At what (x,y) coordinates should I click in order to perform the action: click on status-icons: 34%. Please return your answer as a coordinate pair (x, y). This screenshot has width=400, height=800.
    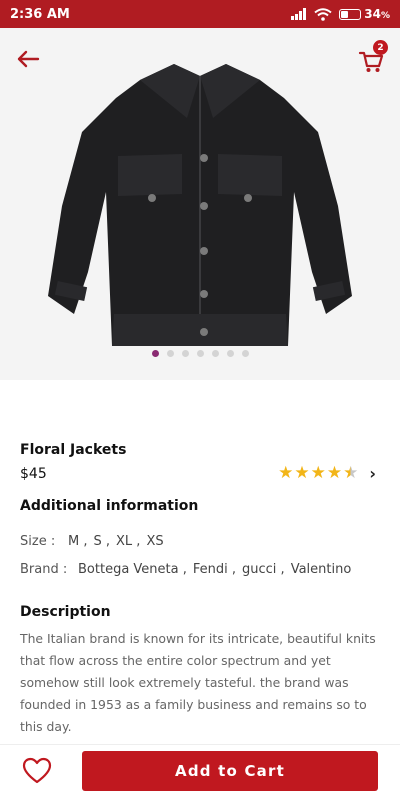
    Looking at the image, I should click on (340, 14).